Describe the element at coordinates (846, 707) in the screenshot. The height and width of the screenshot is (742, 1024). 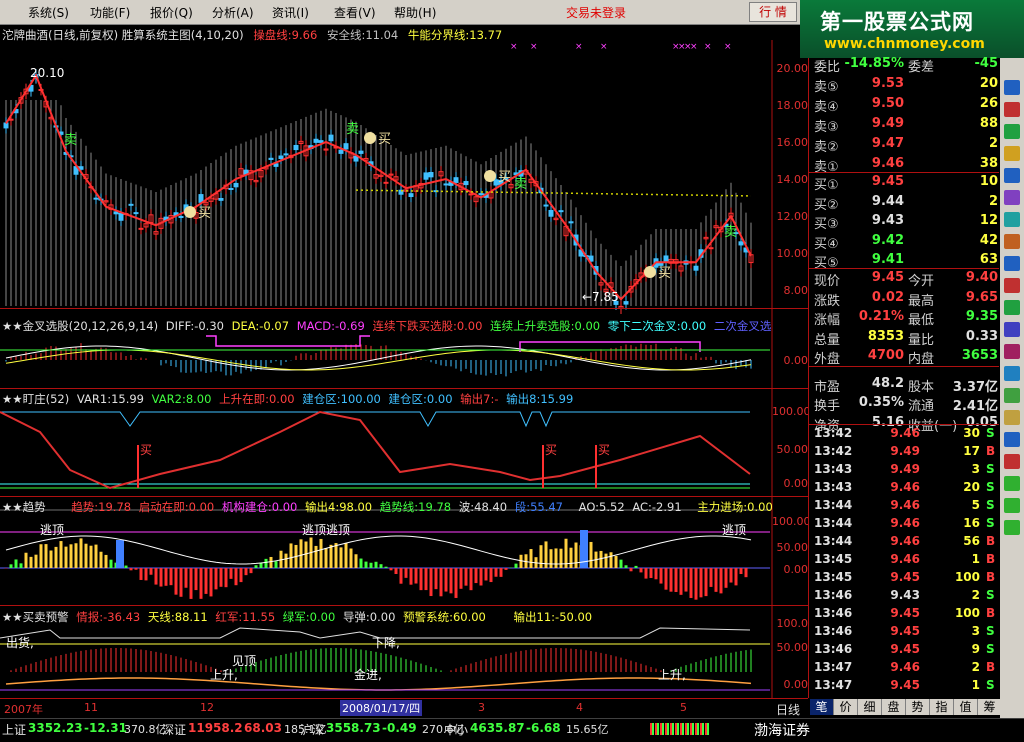
I see `tab-1: 价` at that location.